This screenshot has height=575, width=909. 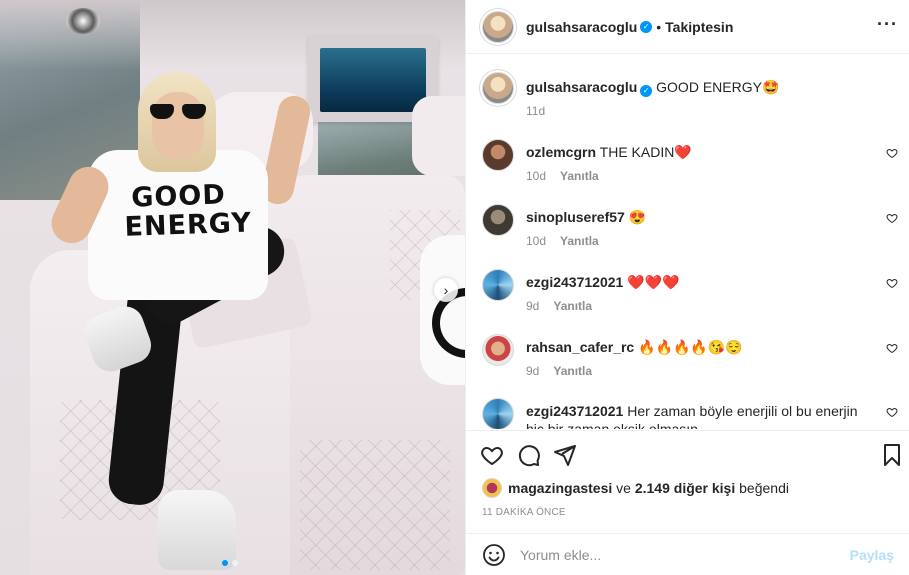 I want to click on likes-joiner: ve, so click(x=623, y=488).